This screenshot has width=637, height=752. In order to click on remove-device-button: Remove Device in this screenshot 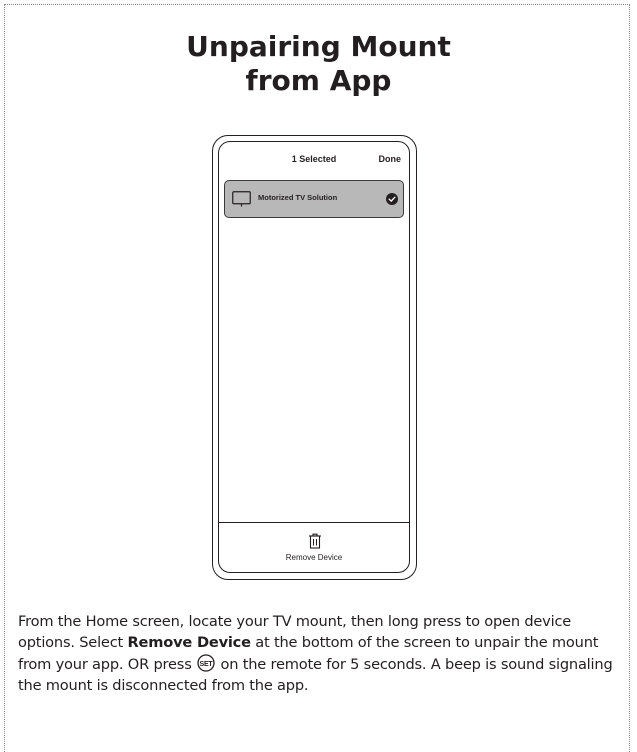, I will do `click(314, 547)`.